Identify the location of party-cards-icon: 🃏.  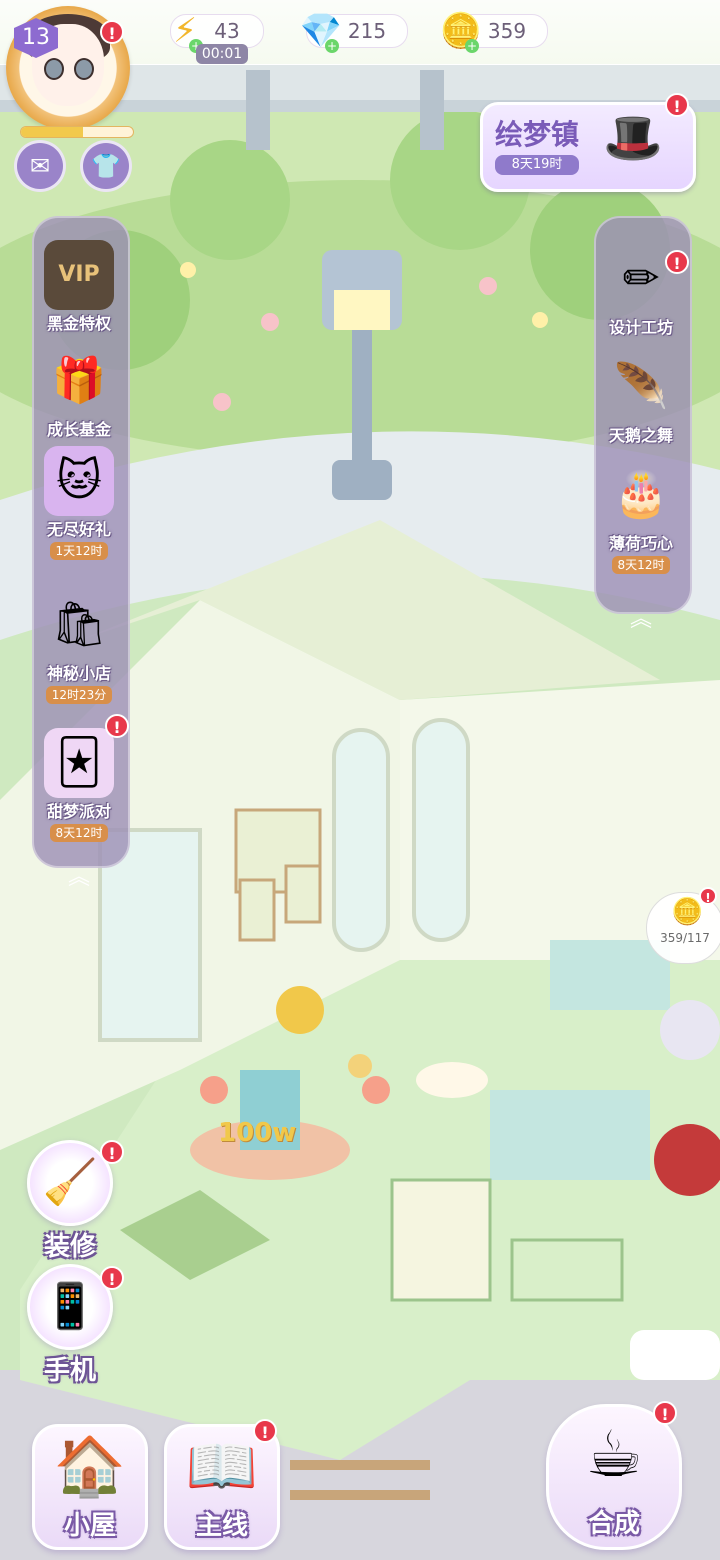
(79, 763).